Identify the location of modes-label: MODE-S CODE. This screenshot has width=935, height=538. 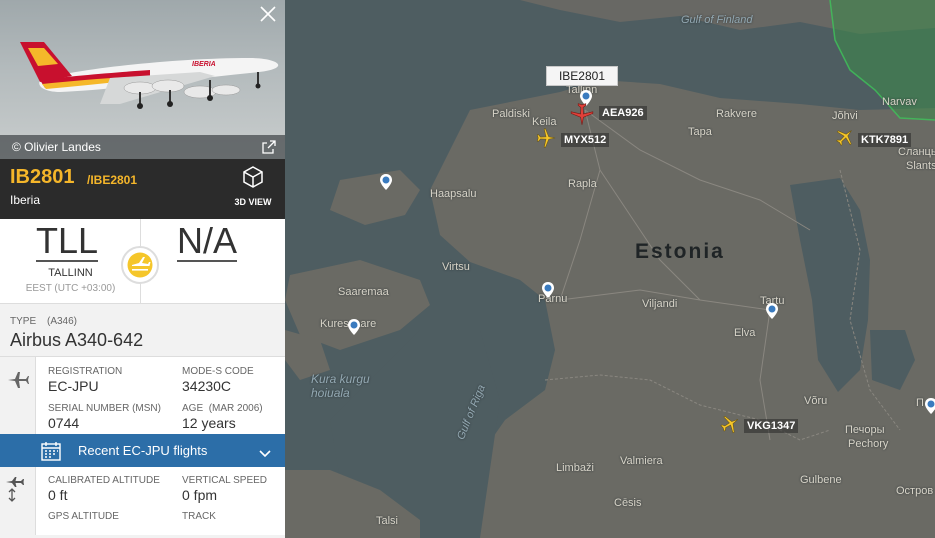
(218, 371).